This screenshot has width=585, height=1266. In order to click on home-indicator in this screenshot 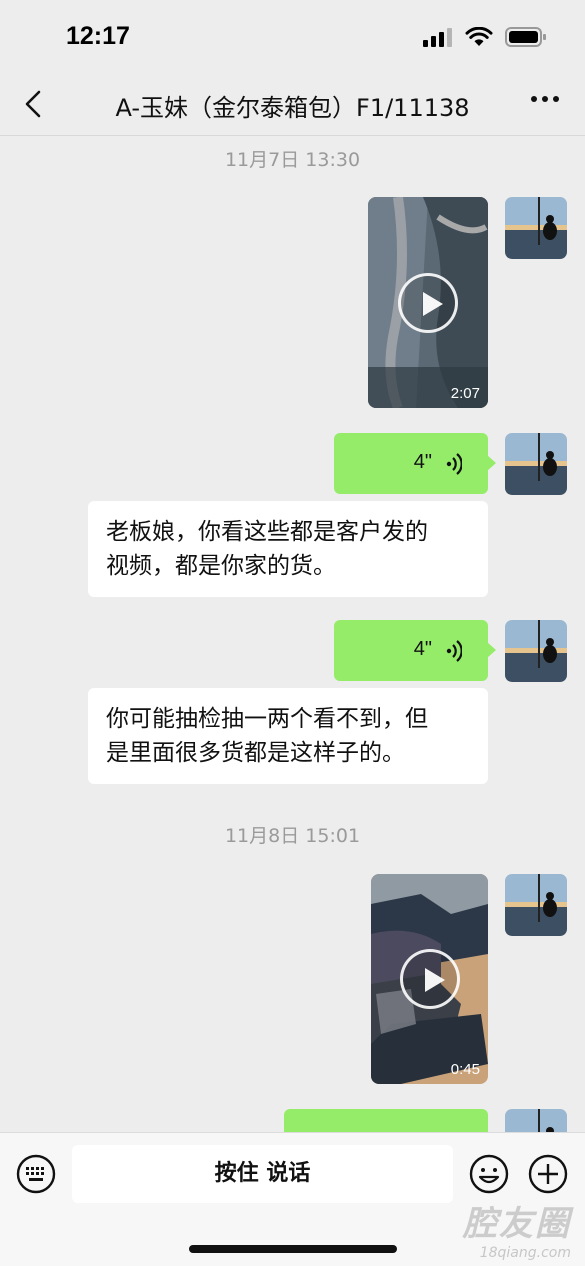, I will do `click(293, 1249)`.